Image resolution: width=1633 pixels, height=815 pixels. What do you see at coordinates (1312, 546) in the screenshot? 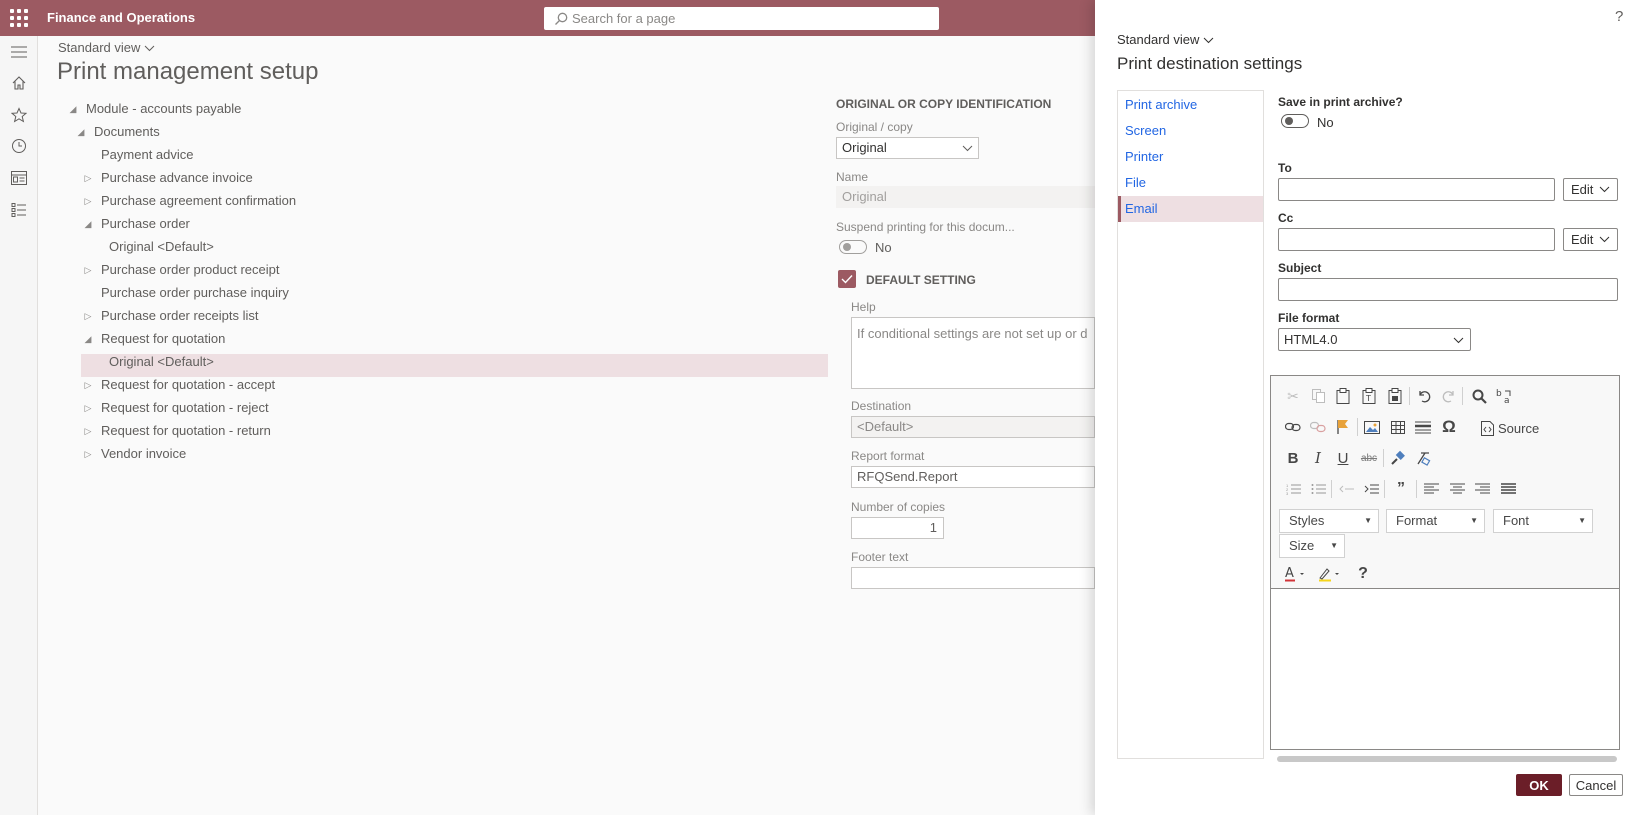
I see `size-combo: Size ▼` at bounding box center [1312, 546].